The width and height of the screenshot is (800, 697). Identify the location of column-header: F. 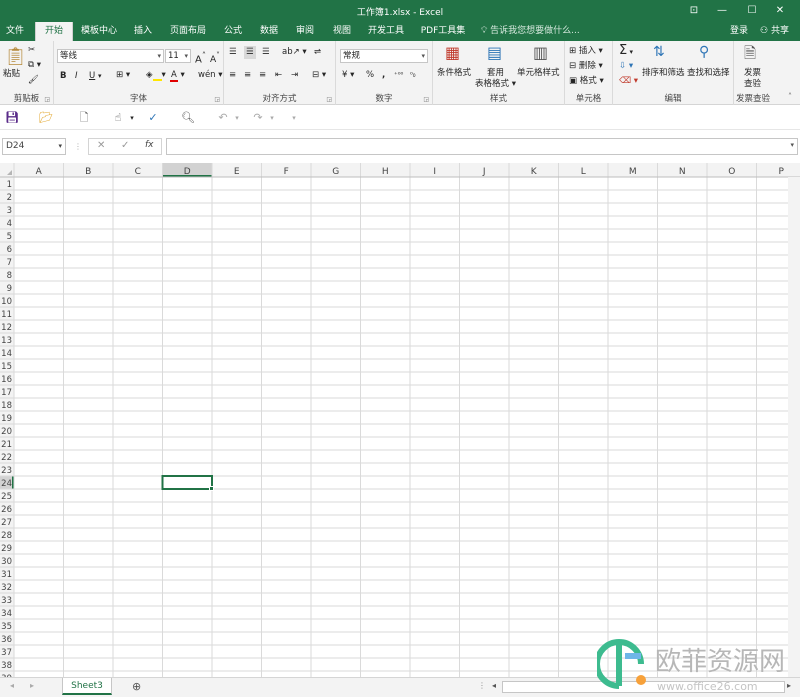
(286, 172).